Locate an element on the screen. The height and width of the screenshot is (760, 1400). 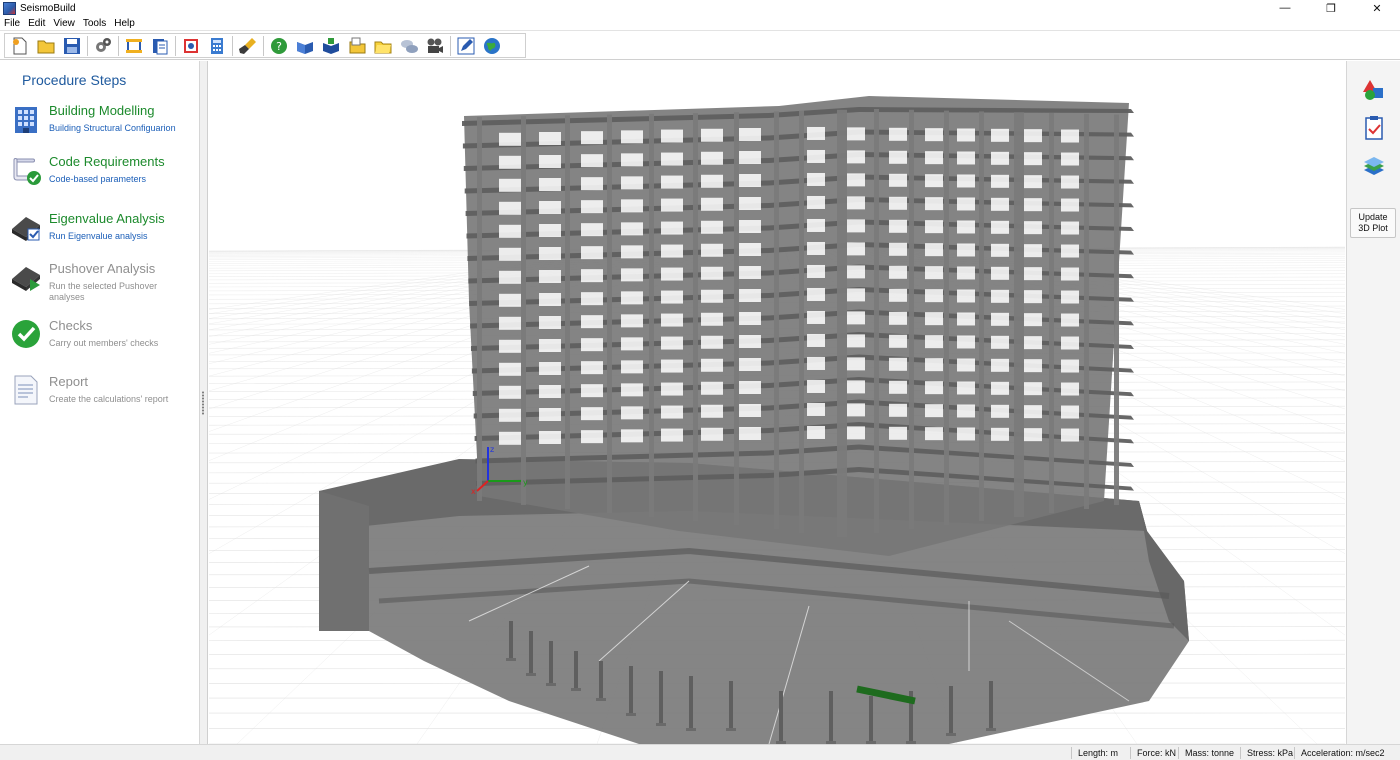
report-document-icon is located at coordinates (26, 390).